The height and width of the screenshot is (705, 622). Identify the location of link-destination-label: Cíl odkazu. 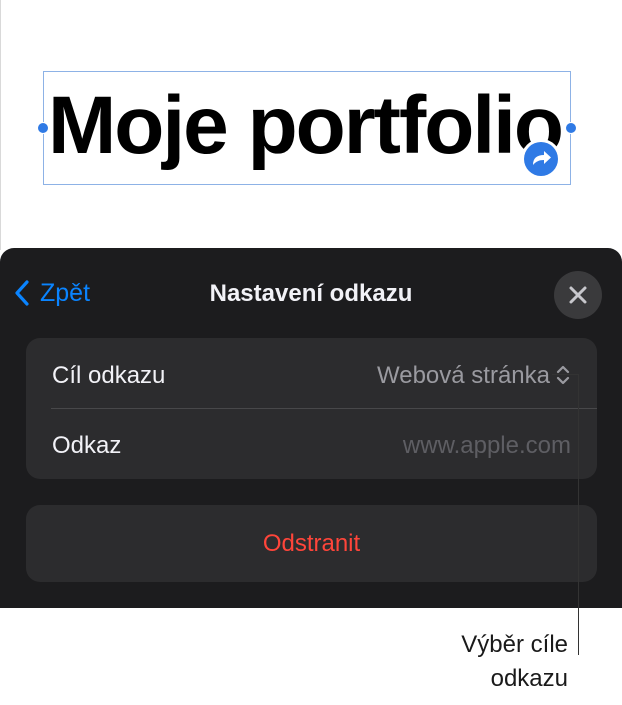
(109, 375).